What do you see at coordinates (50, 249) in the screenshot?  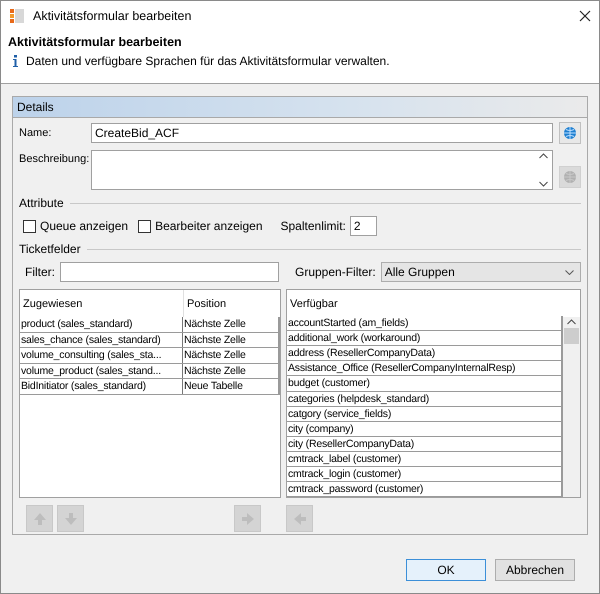 I see `section-title: Ticketfelder` at bounding box center [50, 249].